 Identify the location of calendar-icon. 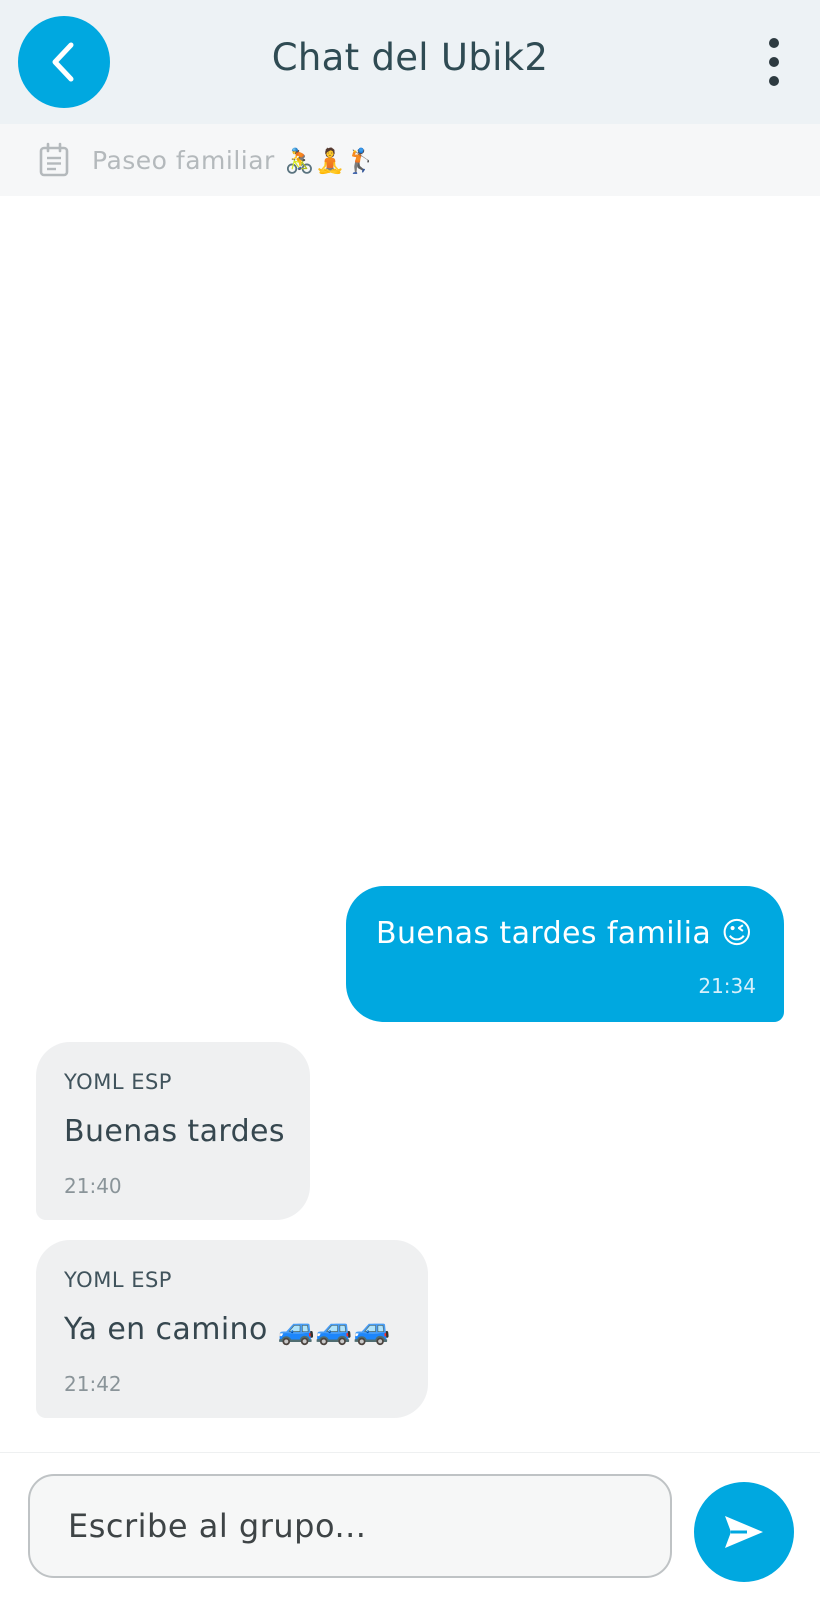
(54, 159).